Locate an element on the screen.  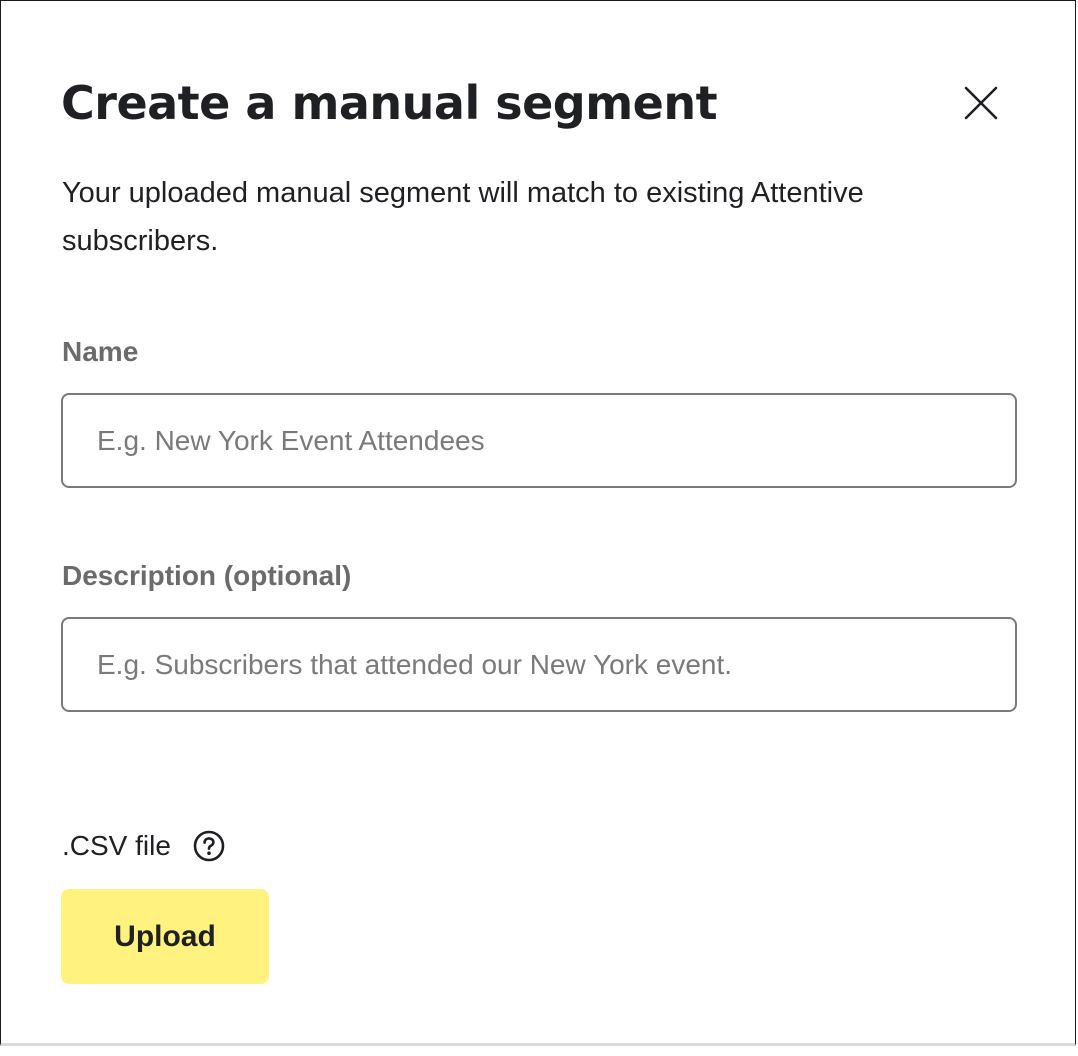
upload-button: Upload is located at coordinates (165, 936).